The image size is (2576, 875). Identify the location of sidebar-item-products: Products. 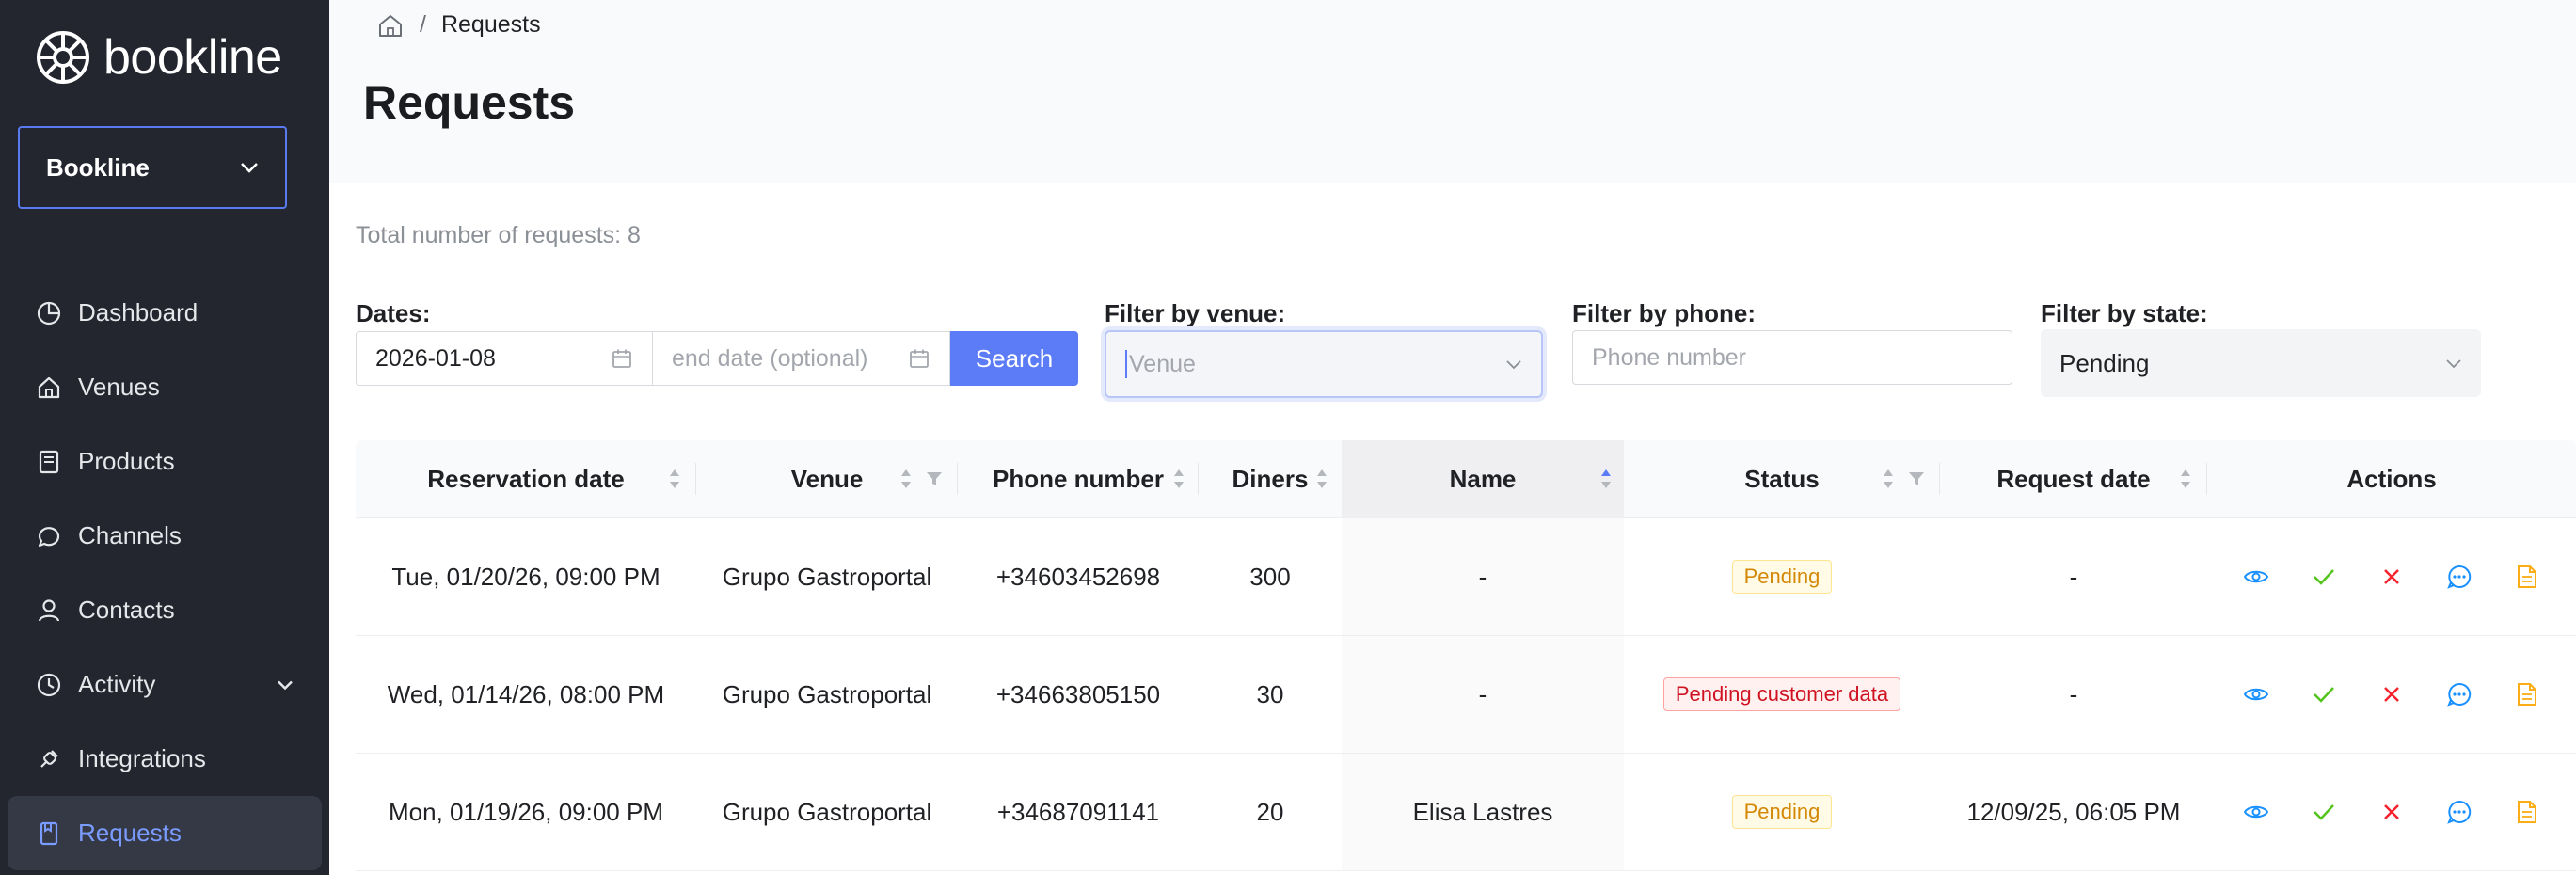
(164, 462).